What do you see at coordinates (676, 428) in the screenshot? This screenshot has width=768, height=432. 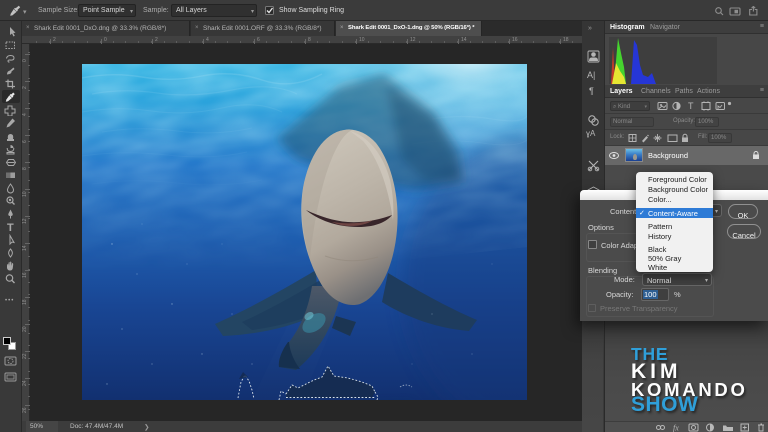 I see `svg-text: fx` at bounding box center [676, 428].